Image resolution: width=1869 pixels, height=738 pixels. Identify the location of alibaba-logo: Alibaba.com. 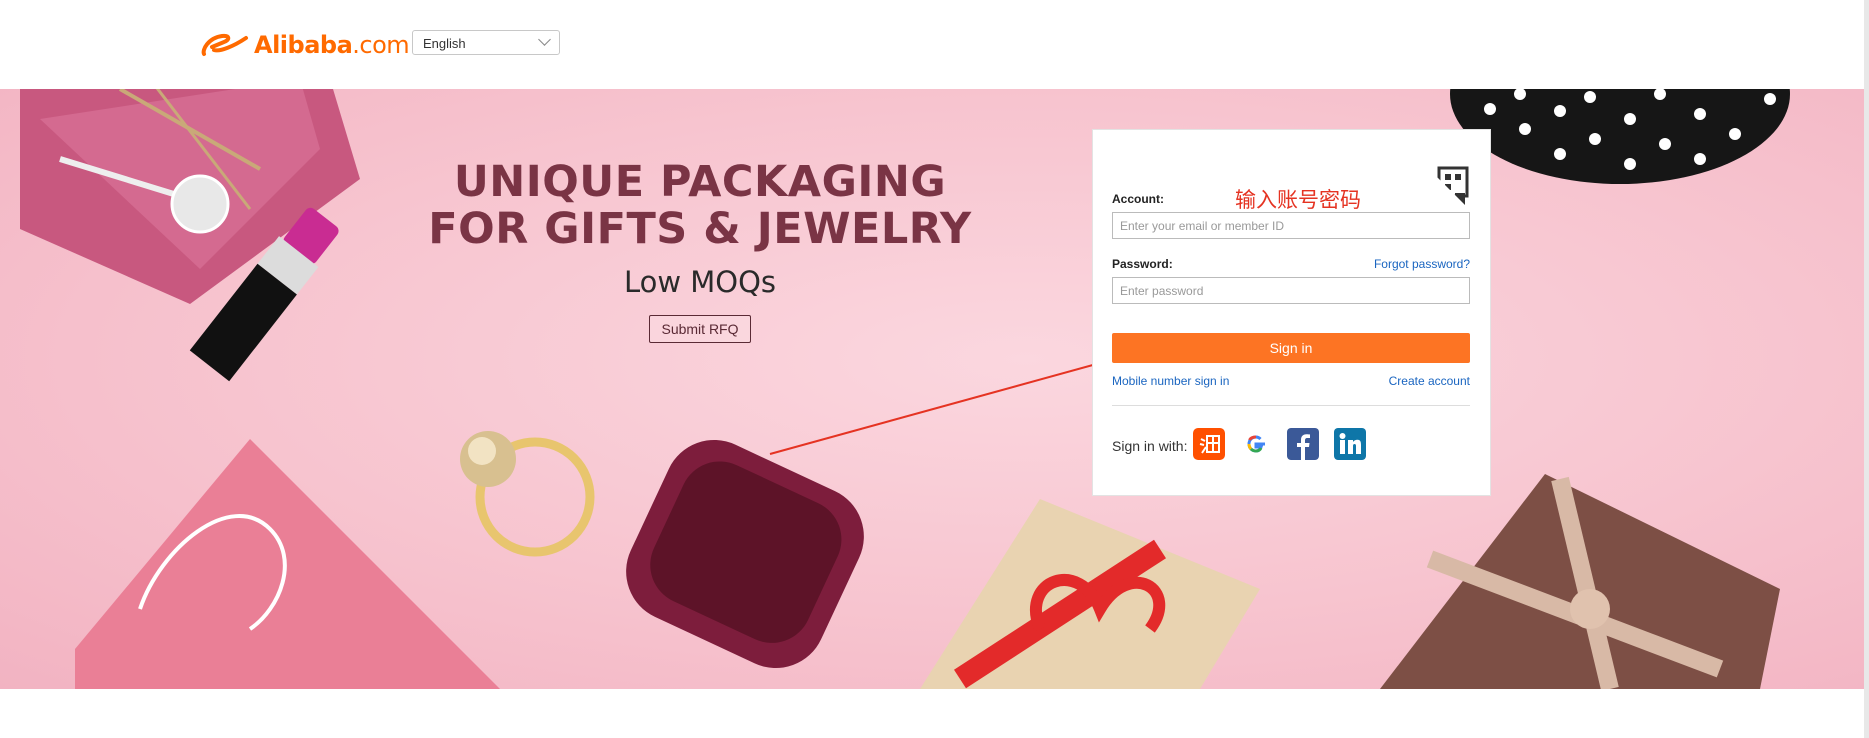
(305, 45).